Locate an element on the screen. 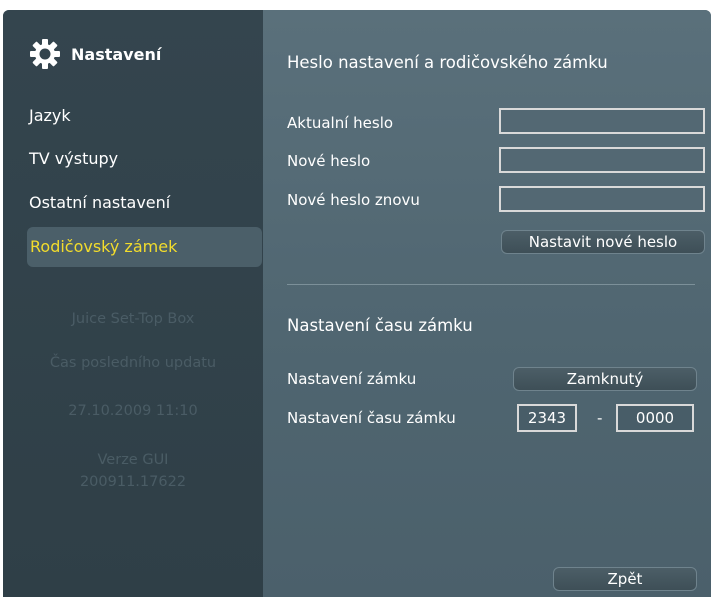 The width and height of the screenshot is (714, 597). current-password-label: Aktualní heslo is located at coordinates (340, 123).